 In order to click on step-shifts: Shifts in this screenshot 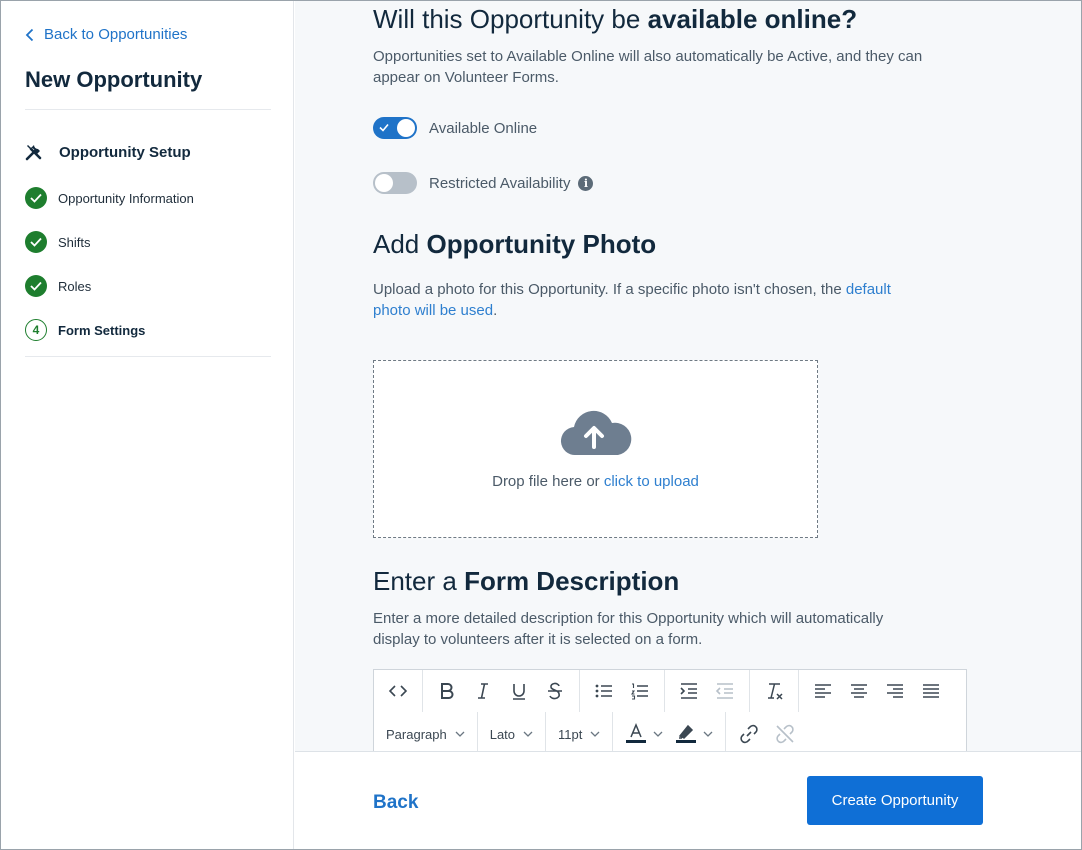, I will do `click(58, 242)`.